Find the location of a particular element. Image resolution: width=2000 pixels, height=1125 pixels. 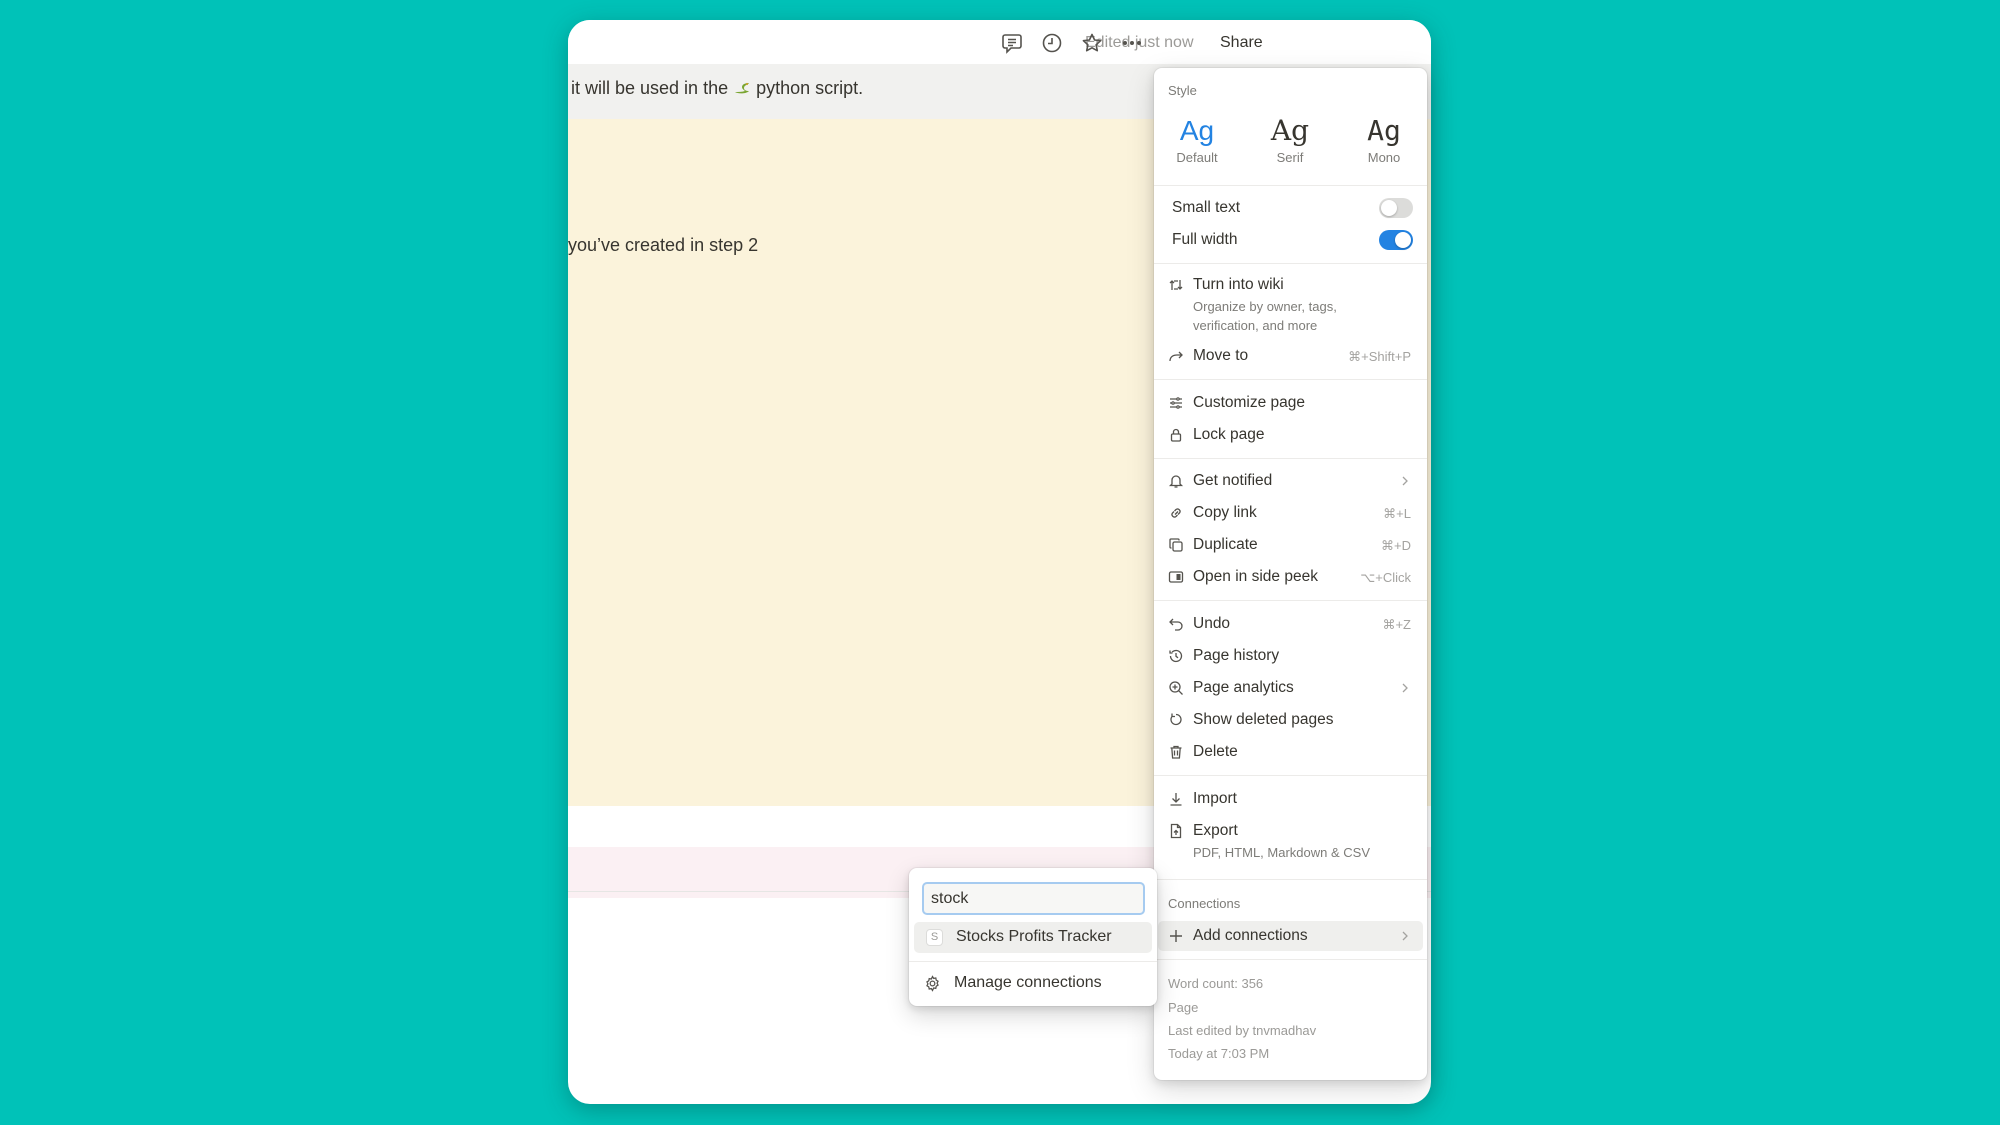

font-label: Default is located at coordinates (1197, 157).